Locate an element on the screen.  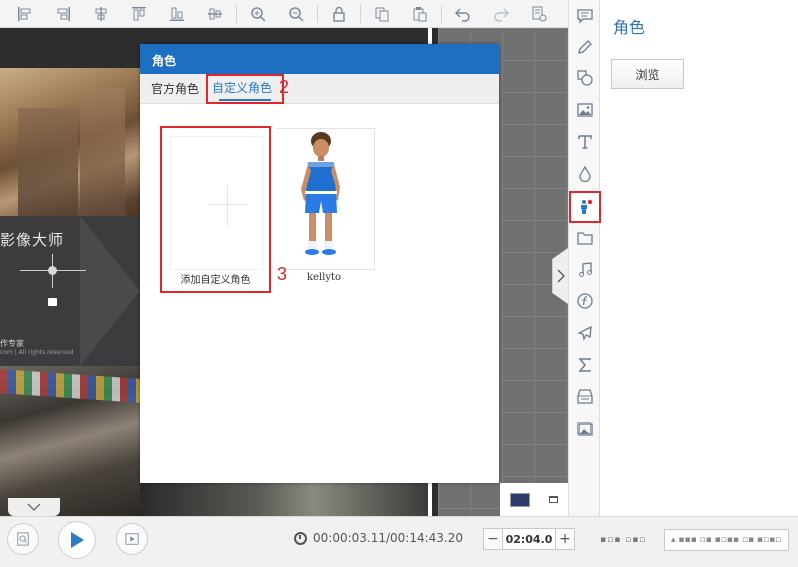
character-icon is located at coordinates (585, 207).